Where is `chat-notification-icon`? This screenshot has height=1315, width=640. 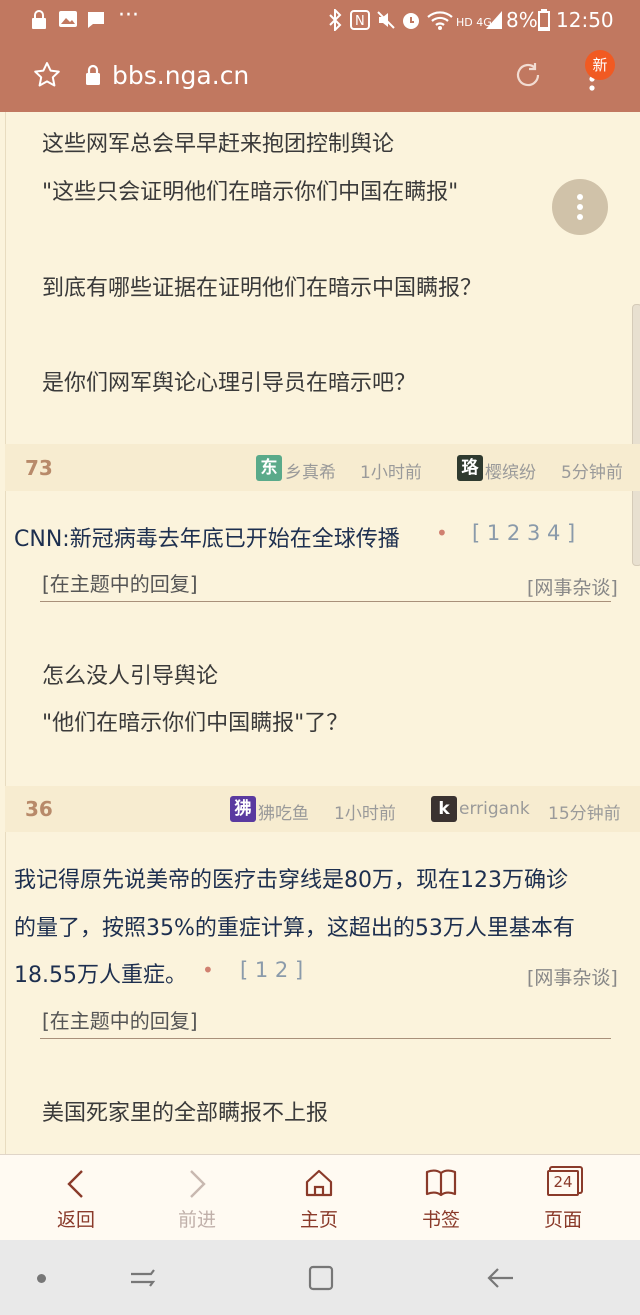
chat-notification-icon is located at coordinates (96, 20).